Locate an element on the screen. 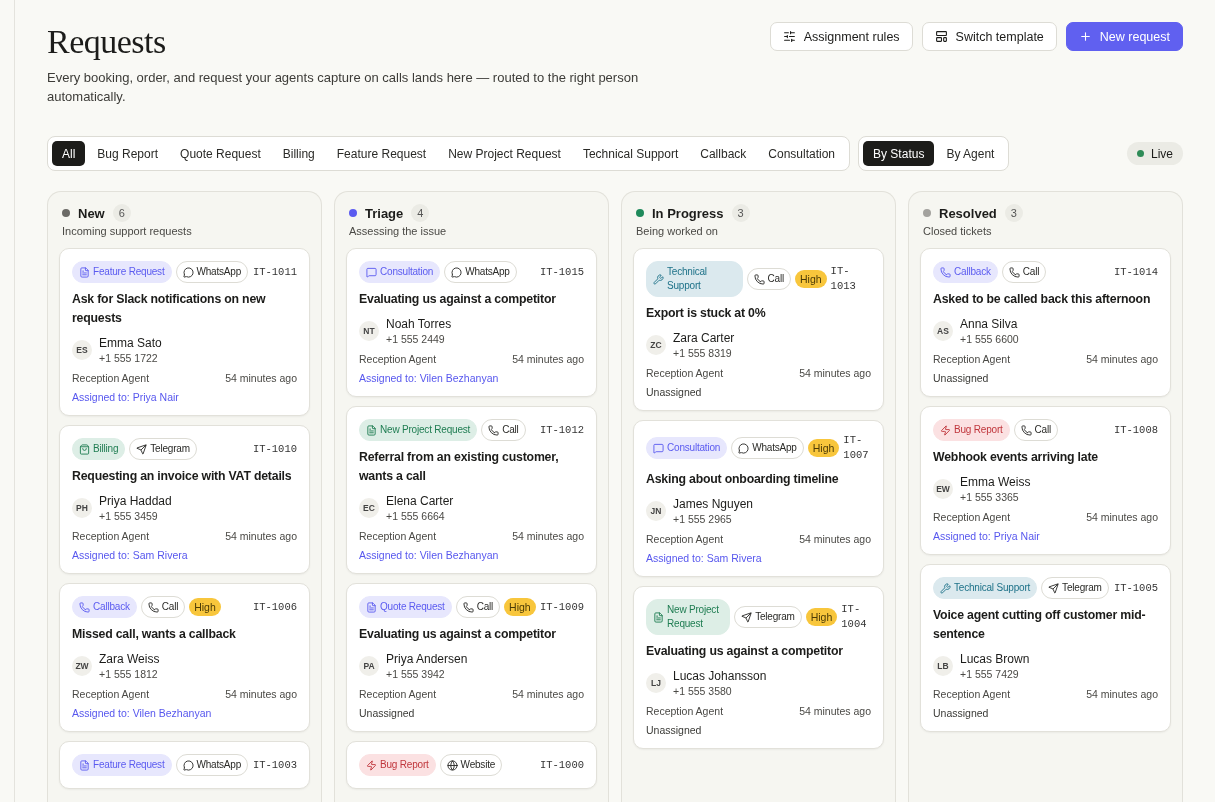  view-tab: By Status is located at coordinates (899, 153).